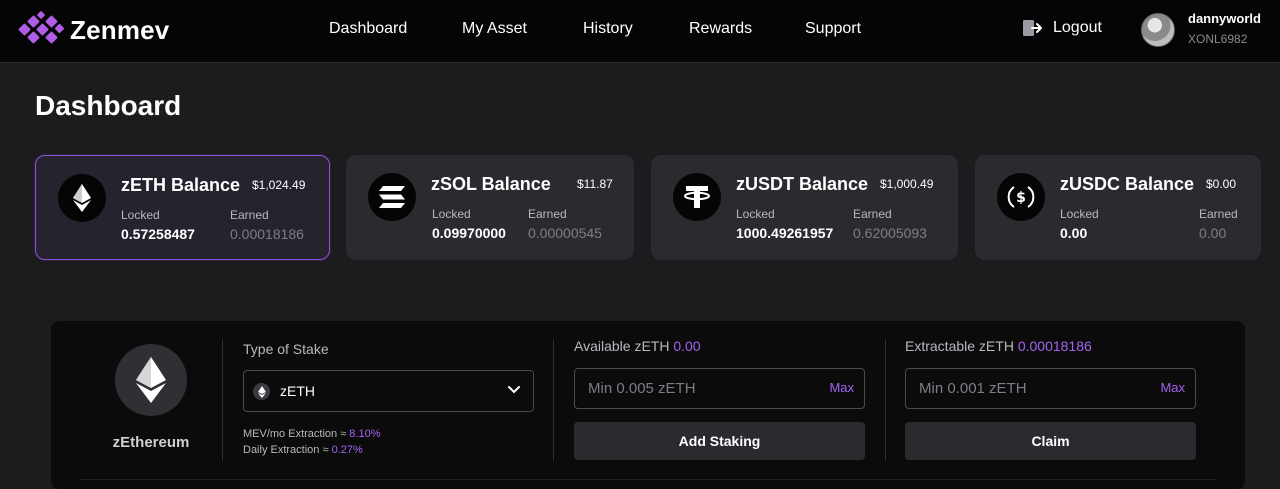 Image resolution: width=1280 pixels, height=489 pixels. Describe the element at coordinates (347, 450) in the screenshot. I see `daily-value: 0.27%` at that location.